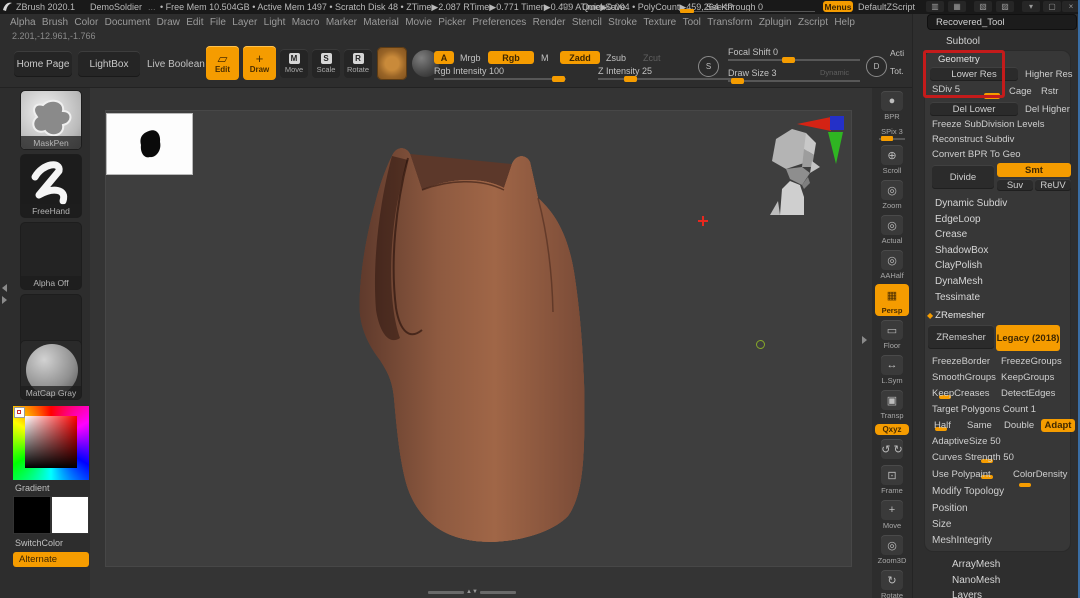  I want to click on axis-gizmo, so click(821, 141).